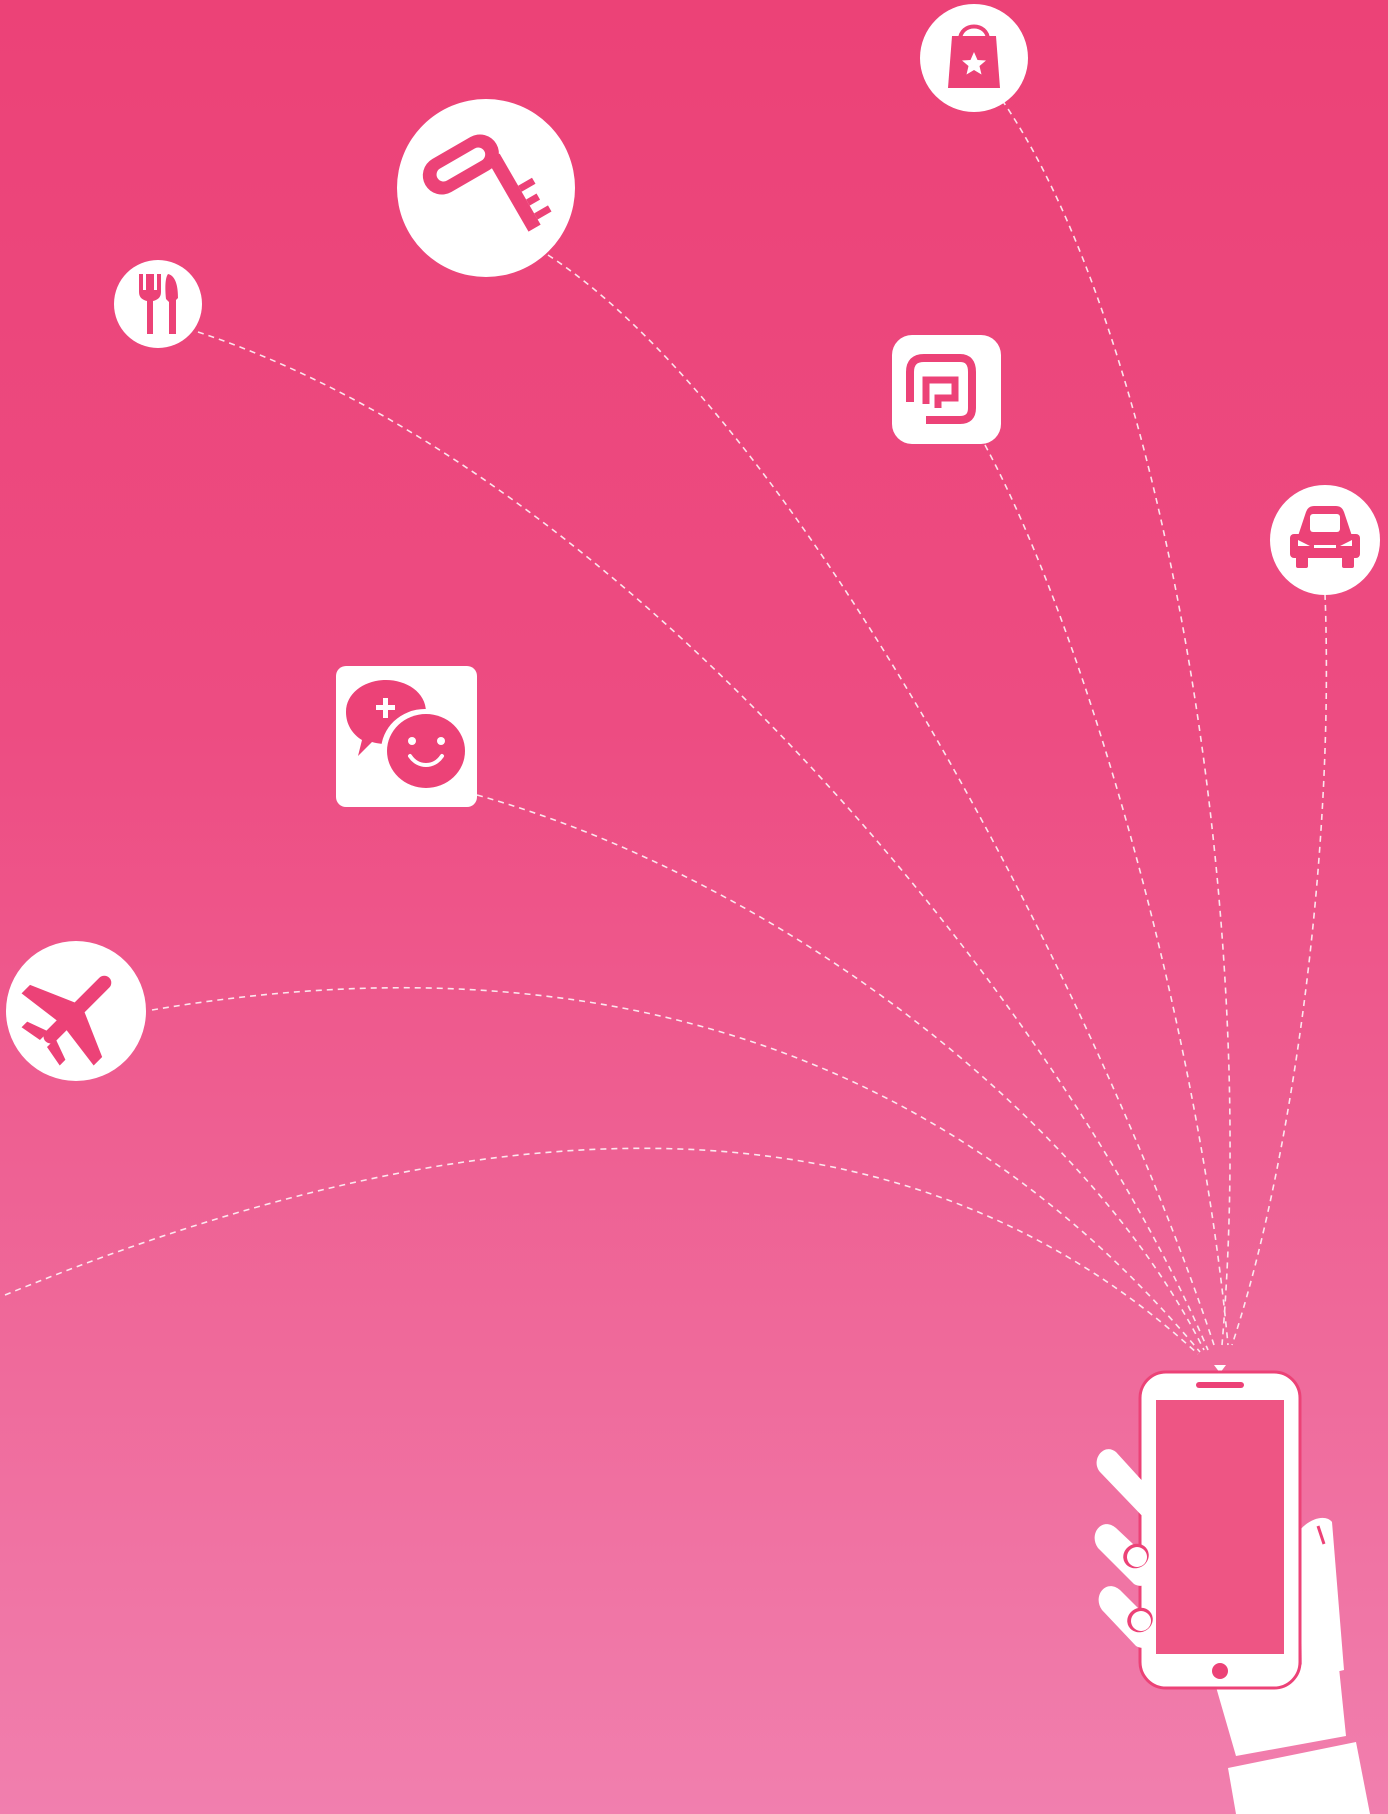  I want to click on shopping-bag-icon, so click(974, 58).